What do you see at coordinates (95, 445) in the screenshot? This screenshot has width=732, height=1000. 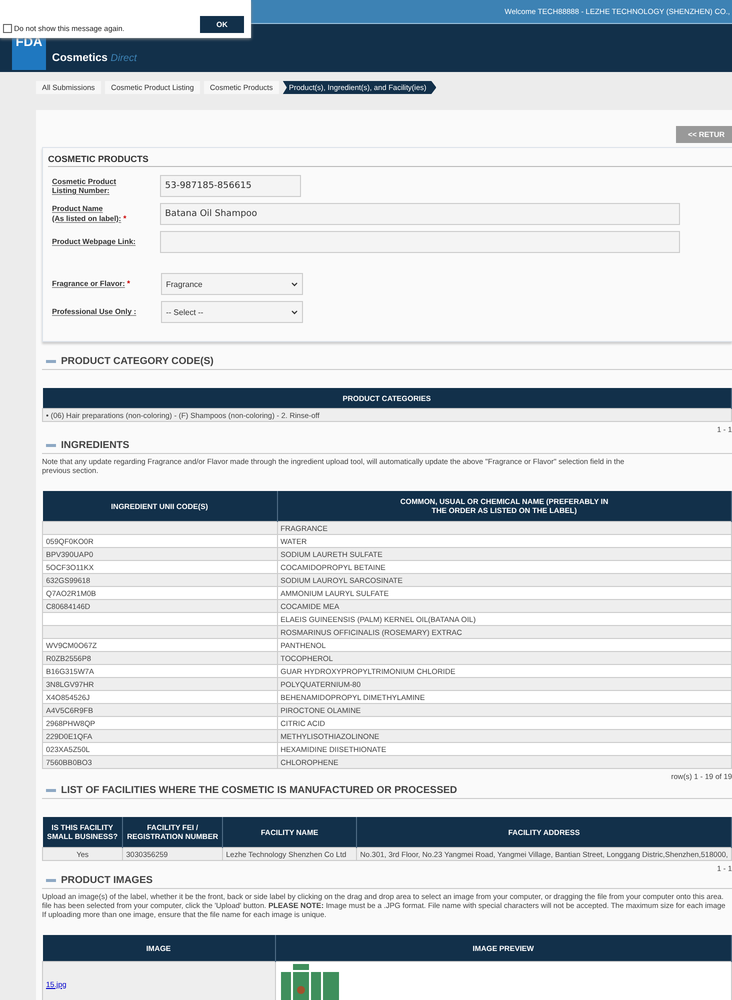 I see `section-title: INGREDIENTS` at bounding box center [95, 445].